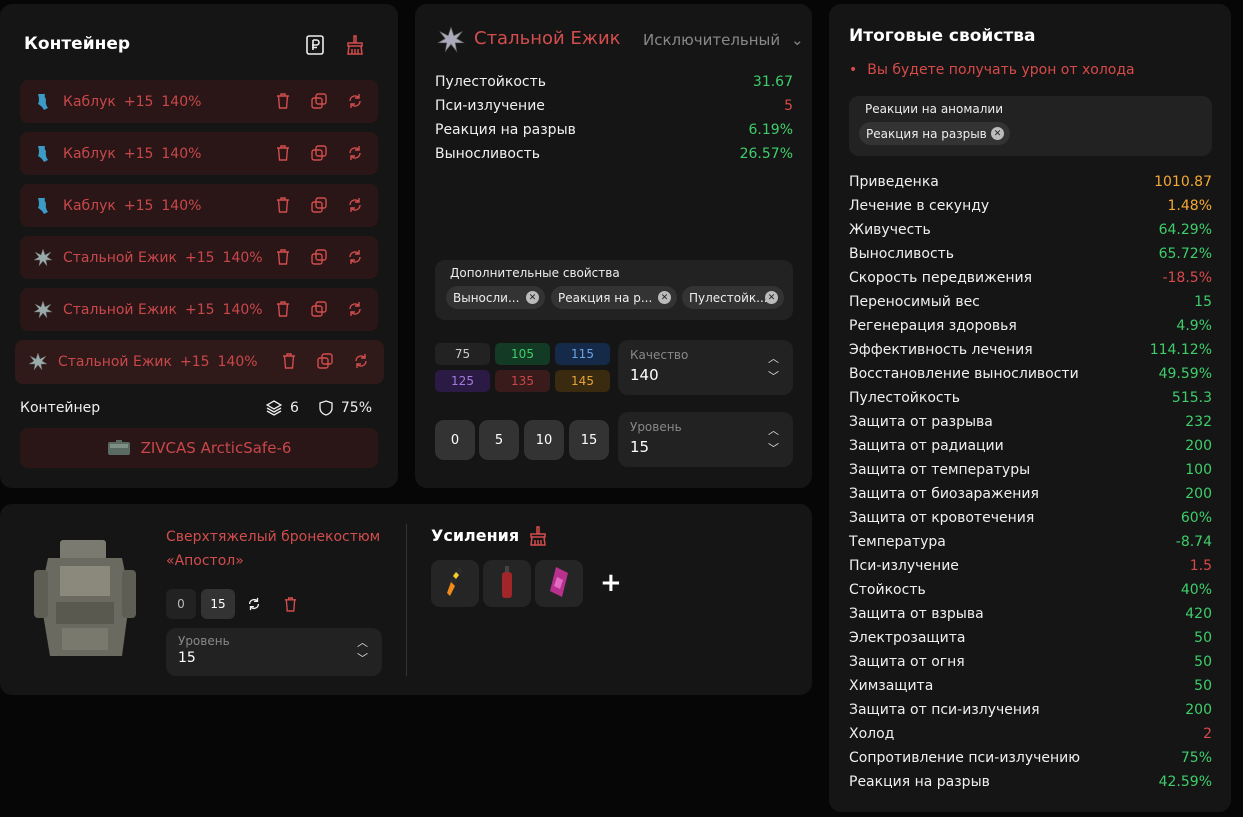 The width and height of the screenshot is (1243, 817). I want to click on total-value: 1010.87, so click(1183, 182).